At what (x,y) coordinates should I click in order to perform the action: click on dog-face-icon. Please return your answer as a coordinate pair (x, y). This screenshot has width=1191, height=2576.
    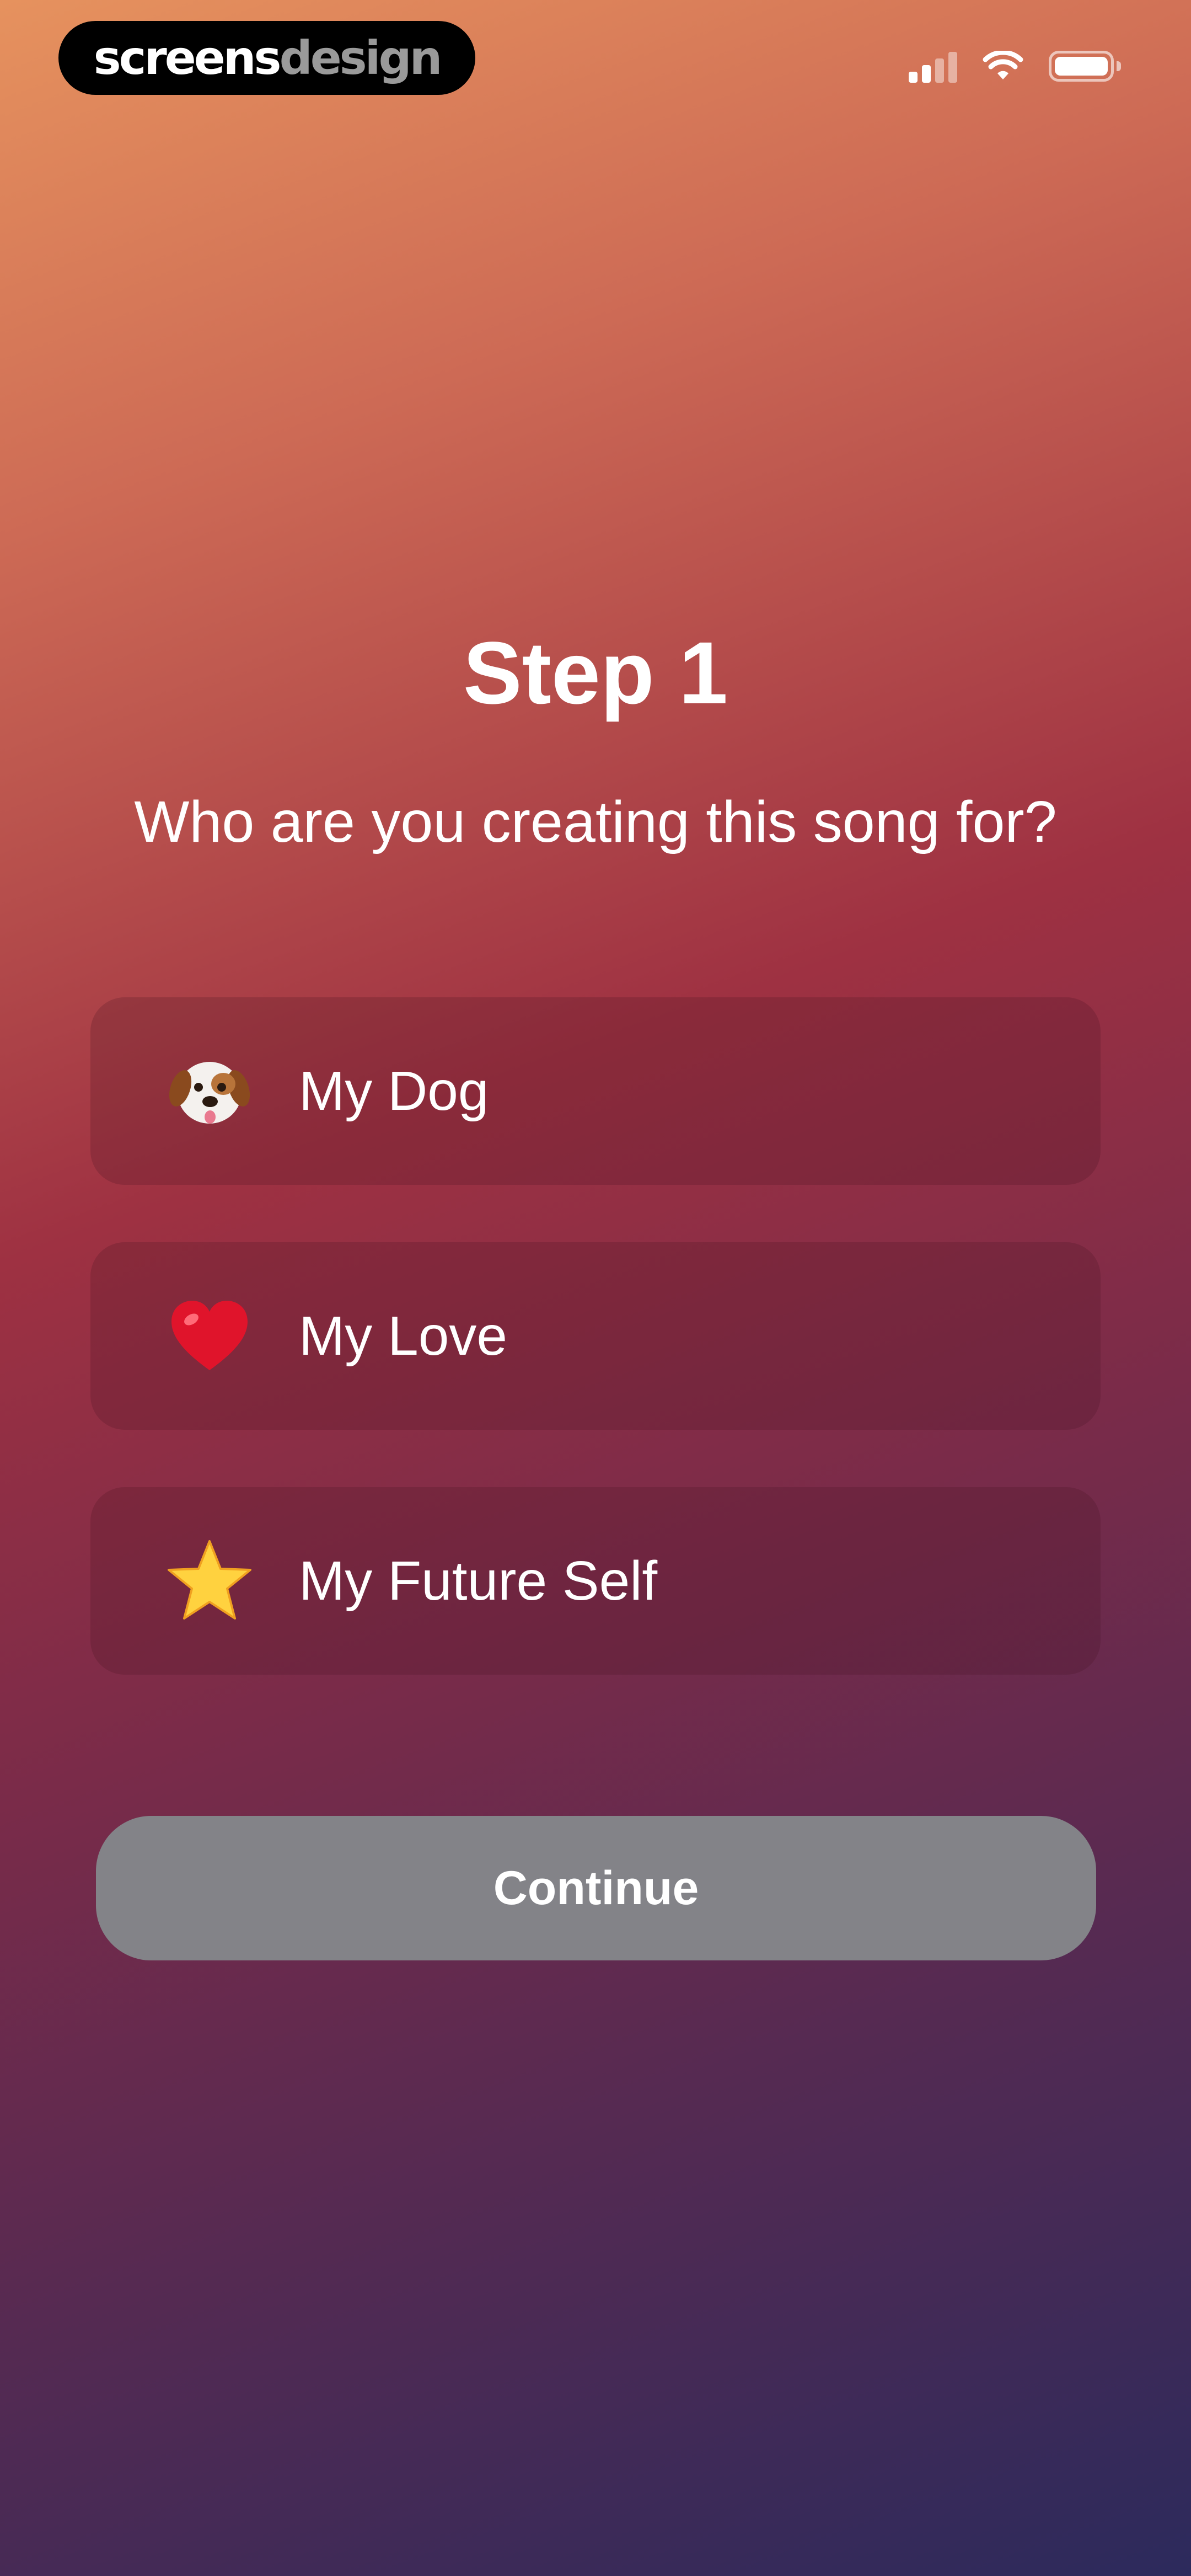
    Looking at the image, I should click on (210, 1091).